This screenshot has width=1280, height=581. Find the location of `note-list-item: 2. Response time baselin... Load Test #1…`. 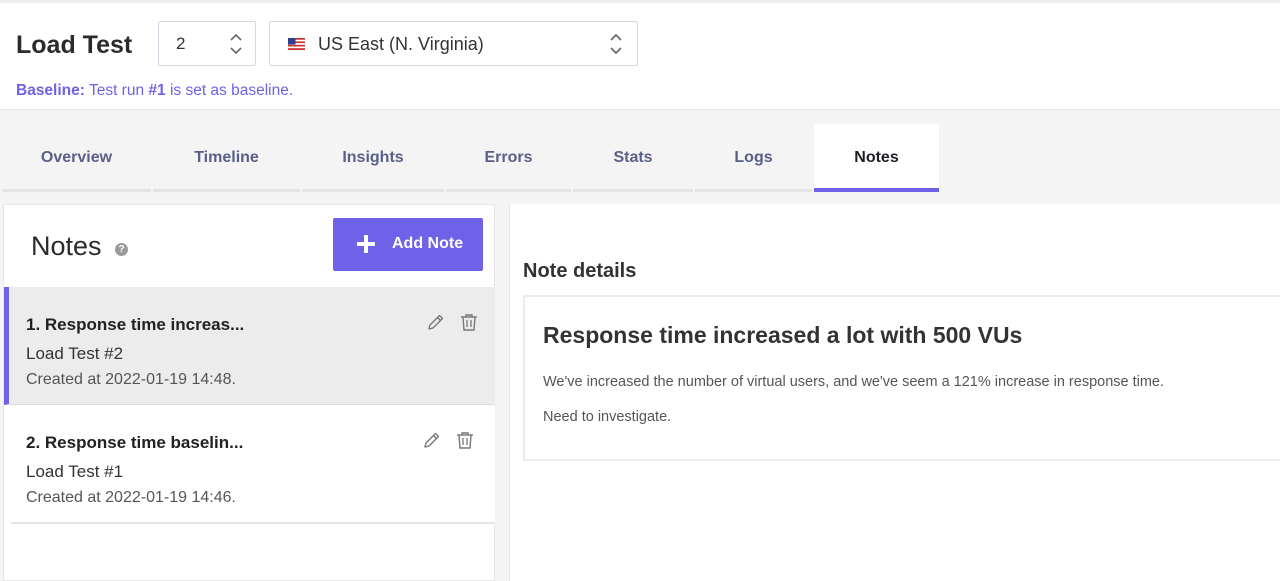

note-list-item: 2. Response time baselin... Load Test #1… is located at coordinates (253, 465).